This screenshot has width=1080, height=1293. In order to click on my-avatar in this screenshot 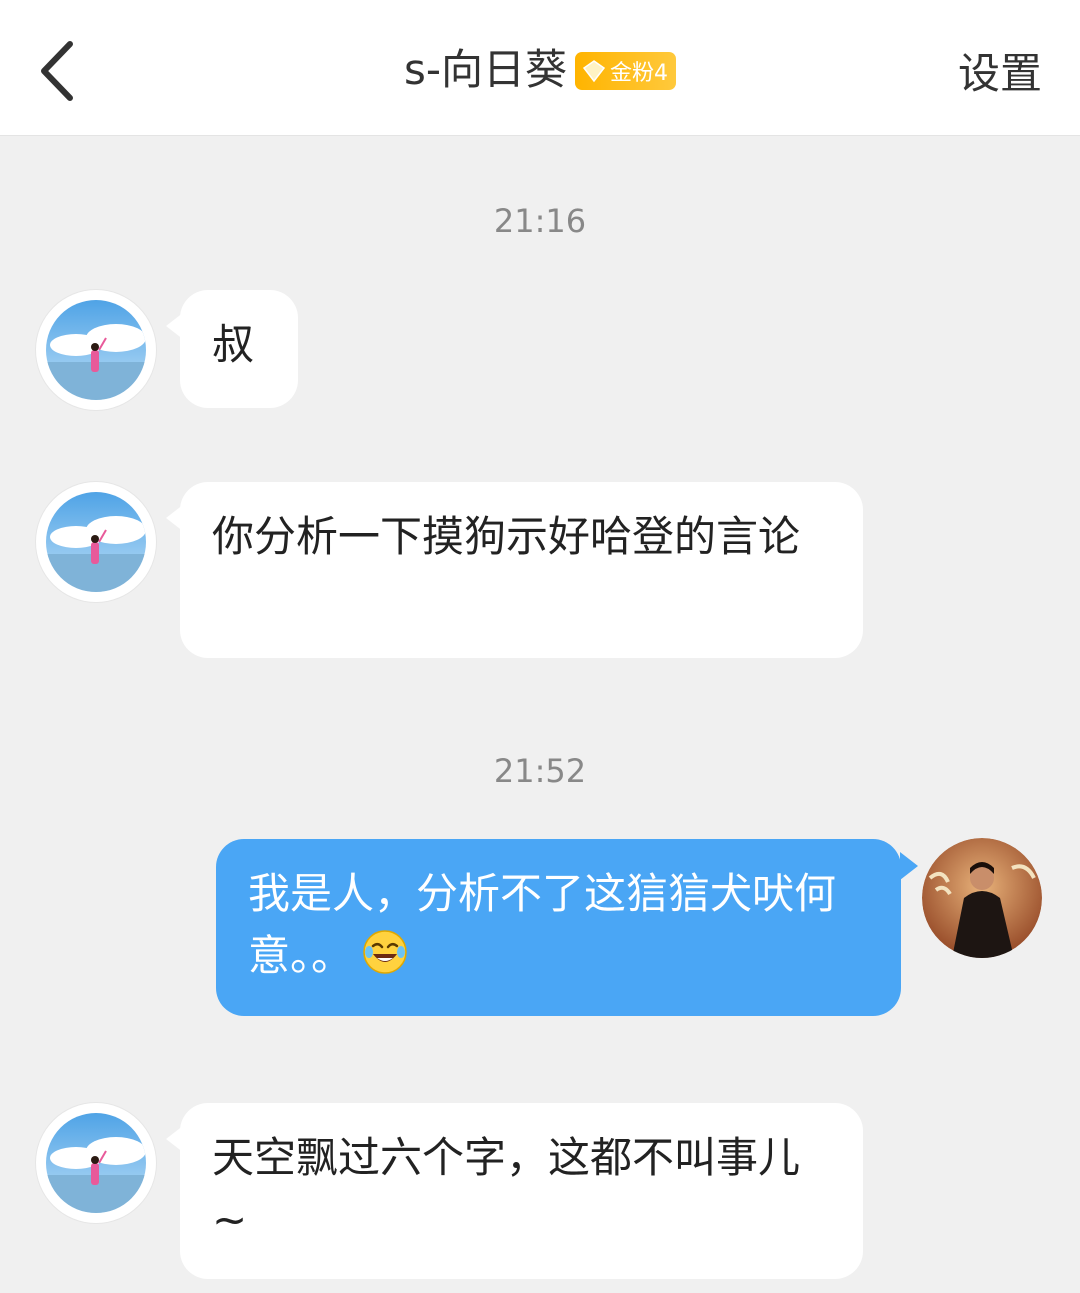, I will do `click(982, 898)`.